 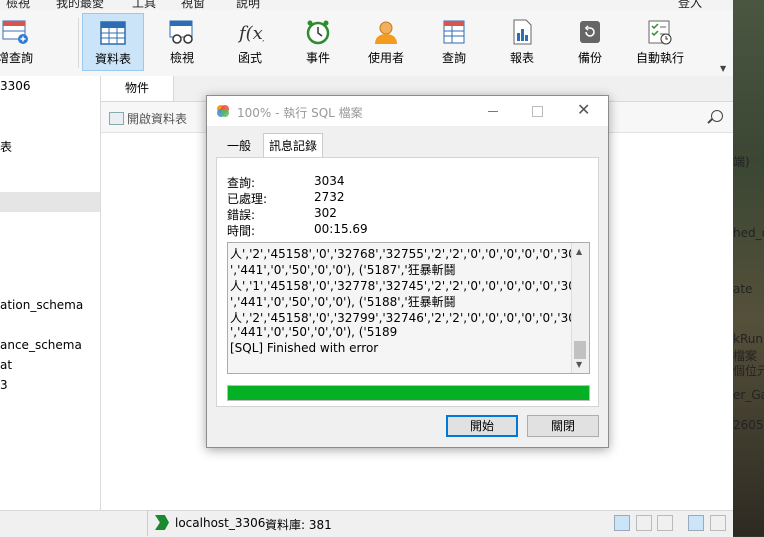 What do you see at coordinates (78, 43) in the screenshot?
I see `ribbon-separator` at bounding box center [78, 43].